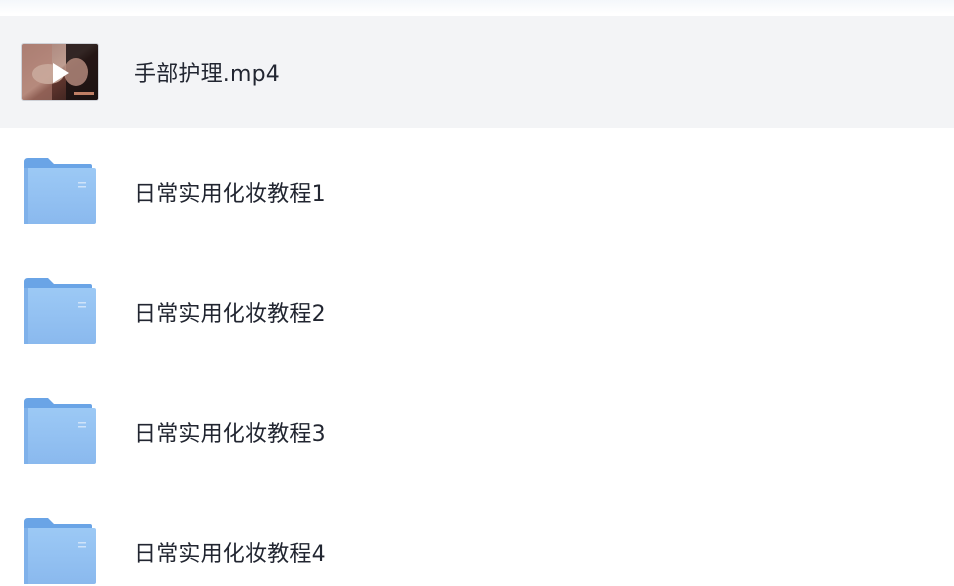  What do you see at coordinates (207, 72) in the screenshot?
I see `file-name: 手部护理.mp4` at bounding box center [207, 72].